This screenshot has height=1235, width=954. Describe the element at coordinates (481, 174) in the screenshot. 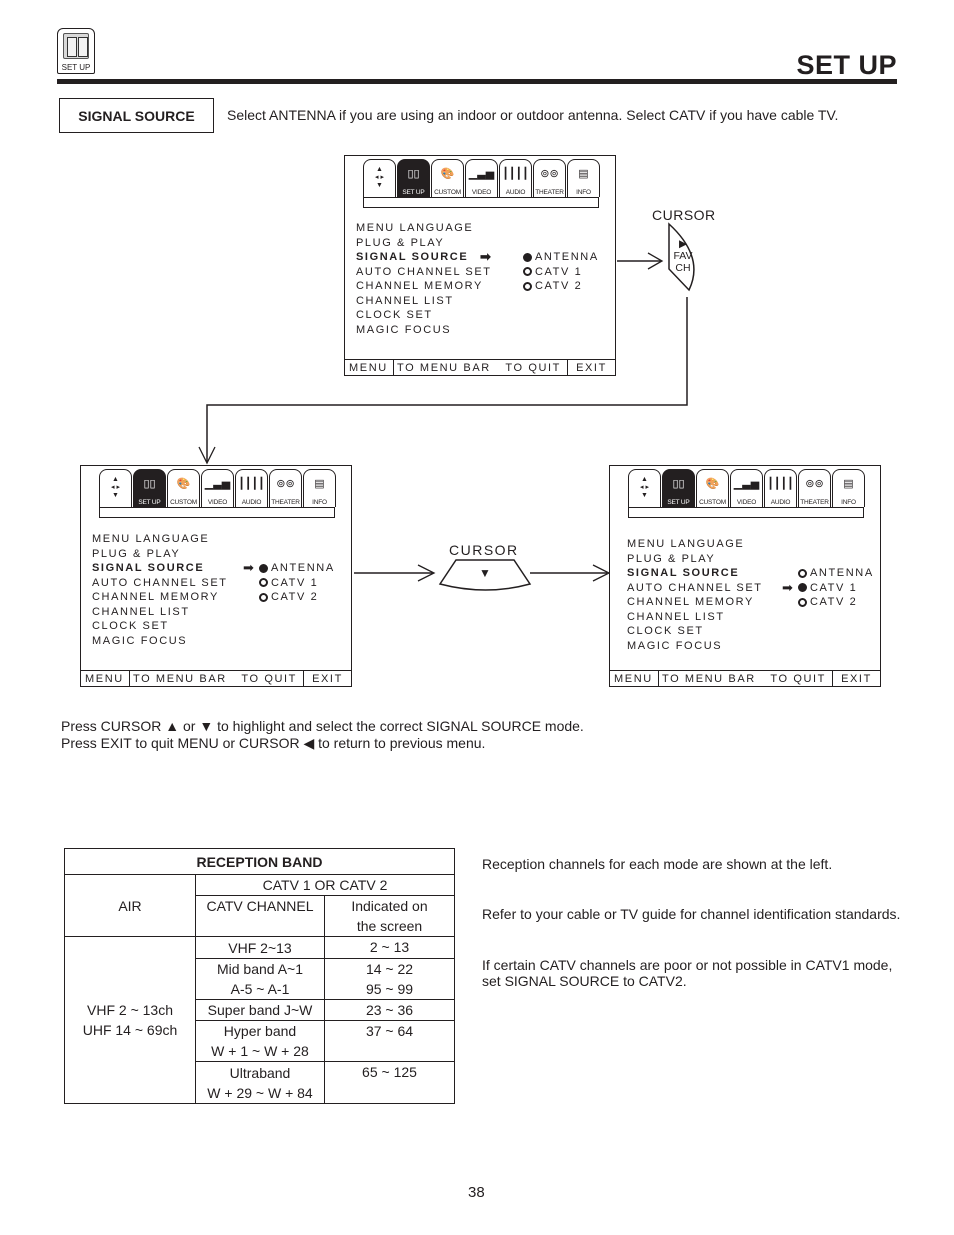

I see `video-bars-icon: ▁▃▅` at that location.